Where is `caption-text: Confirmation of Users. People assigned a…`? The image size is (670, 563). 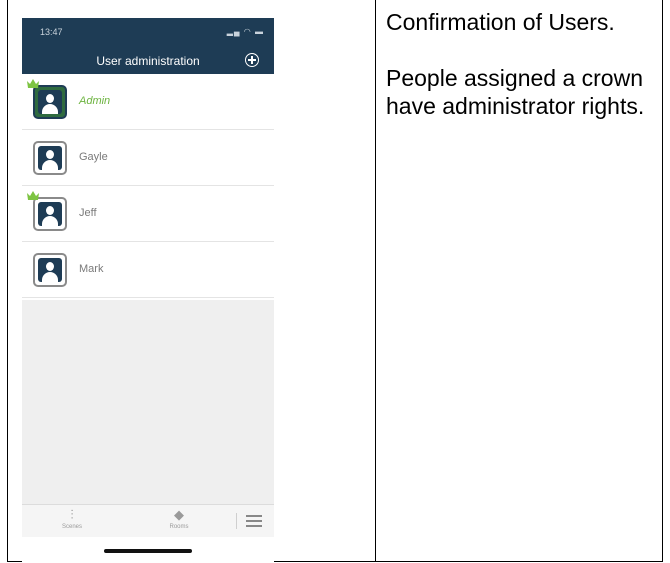 caption-text: Confirmation of Users. People assigned a… is located at coordinates (523, 64).